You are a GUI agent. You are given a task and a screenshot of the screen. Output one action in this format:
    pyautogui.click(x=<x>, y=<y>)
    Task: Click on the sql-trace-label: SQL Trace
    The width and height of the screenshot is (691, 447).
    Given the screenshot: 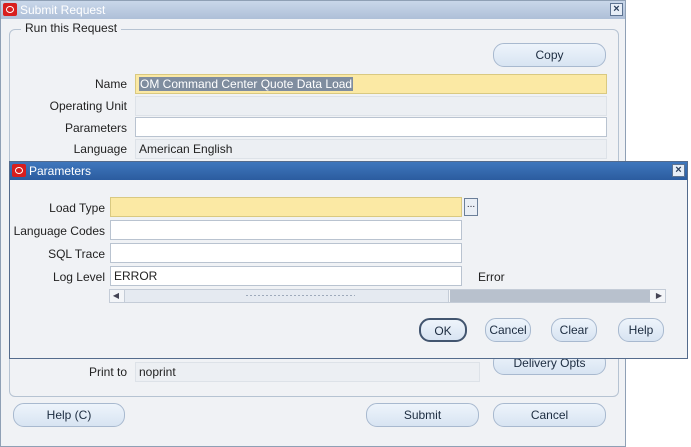 What is the action you would take?
    pyautogui.click(x=76, y=254)
    